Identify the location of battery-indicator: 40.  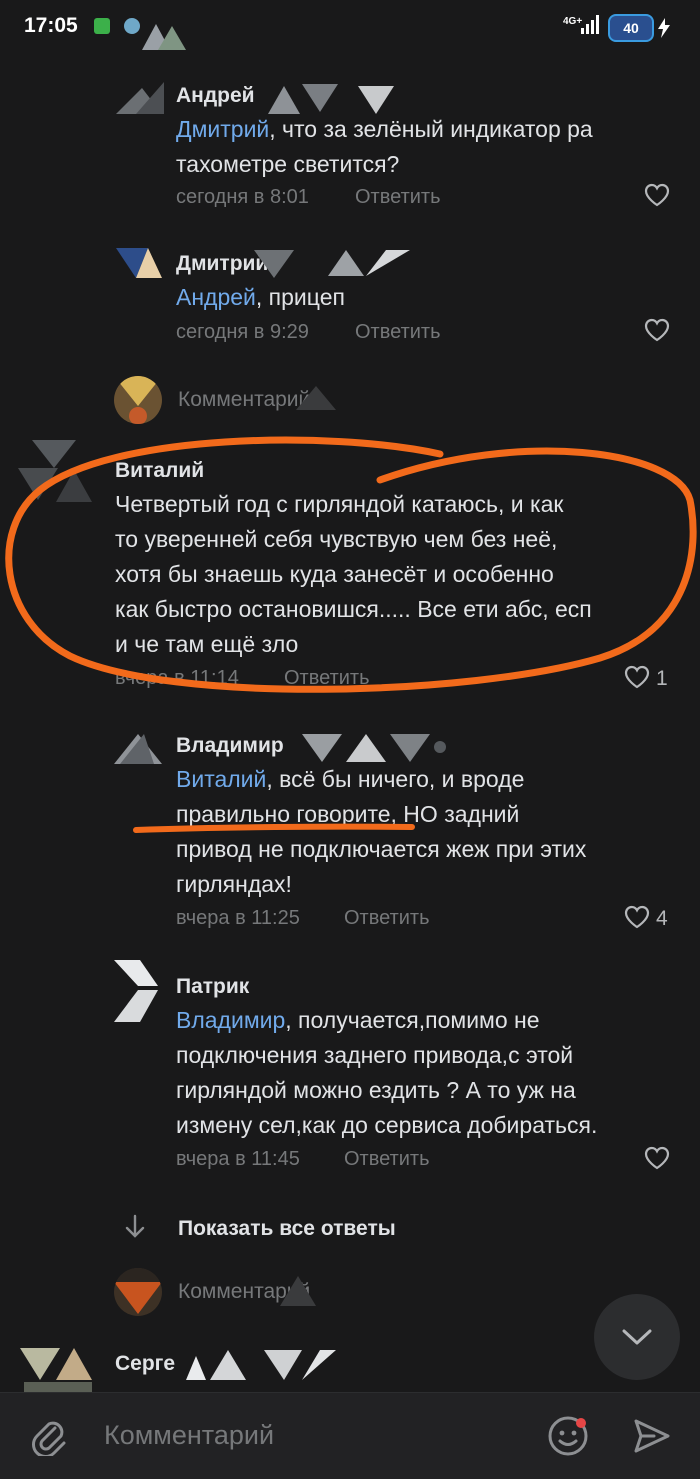
(631, 28).